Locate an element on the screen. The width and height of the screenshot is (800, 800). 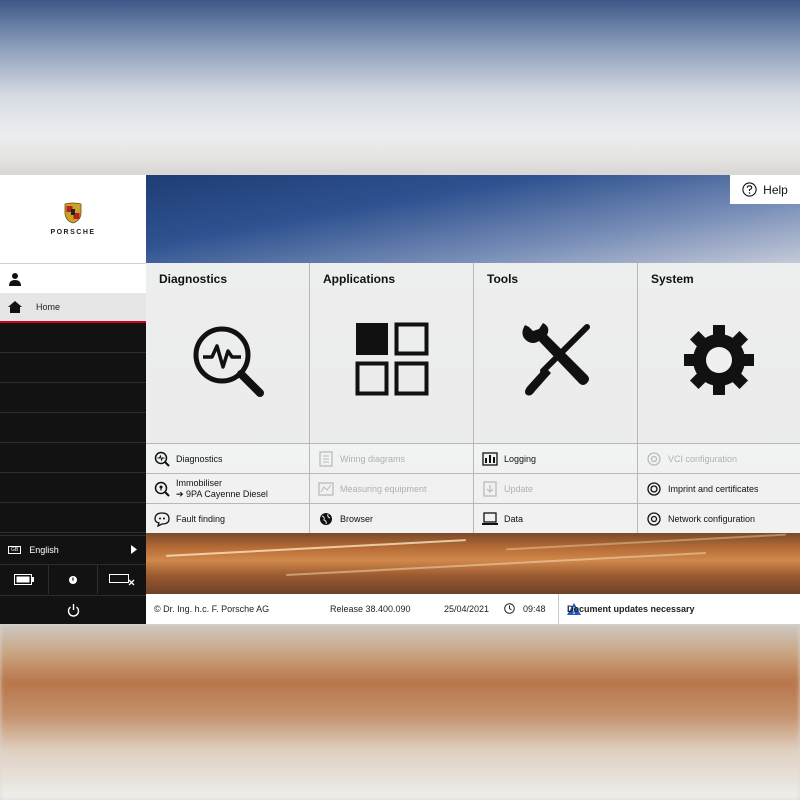
link-label: Logging is located at coordinates (520, 458).